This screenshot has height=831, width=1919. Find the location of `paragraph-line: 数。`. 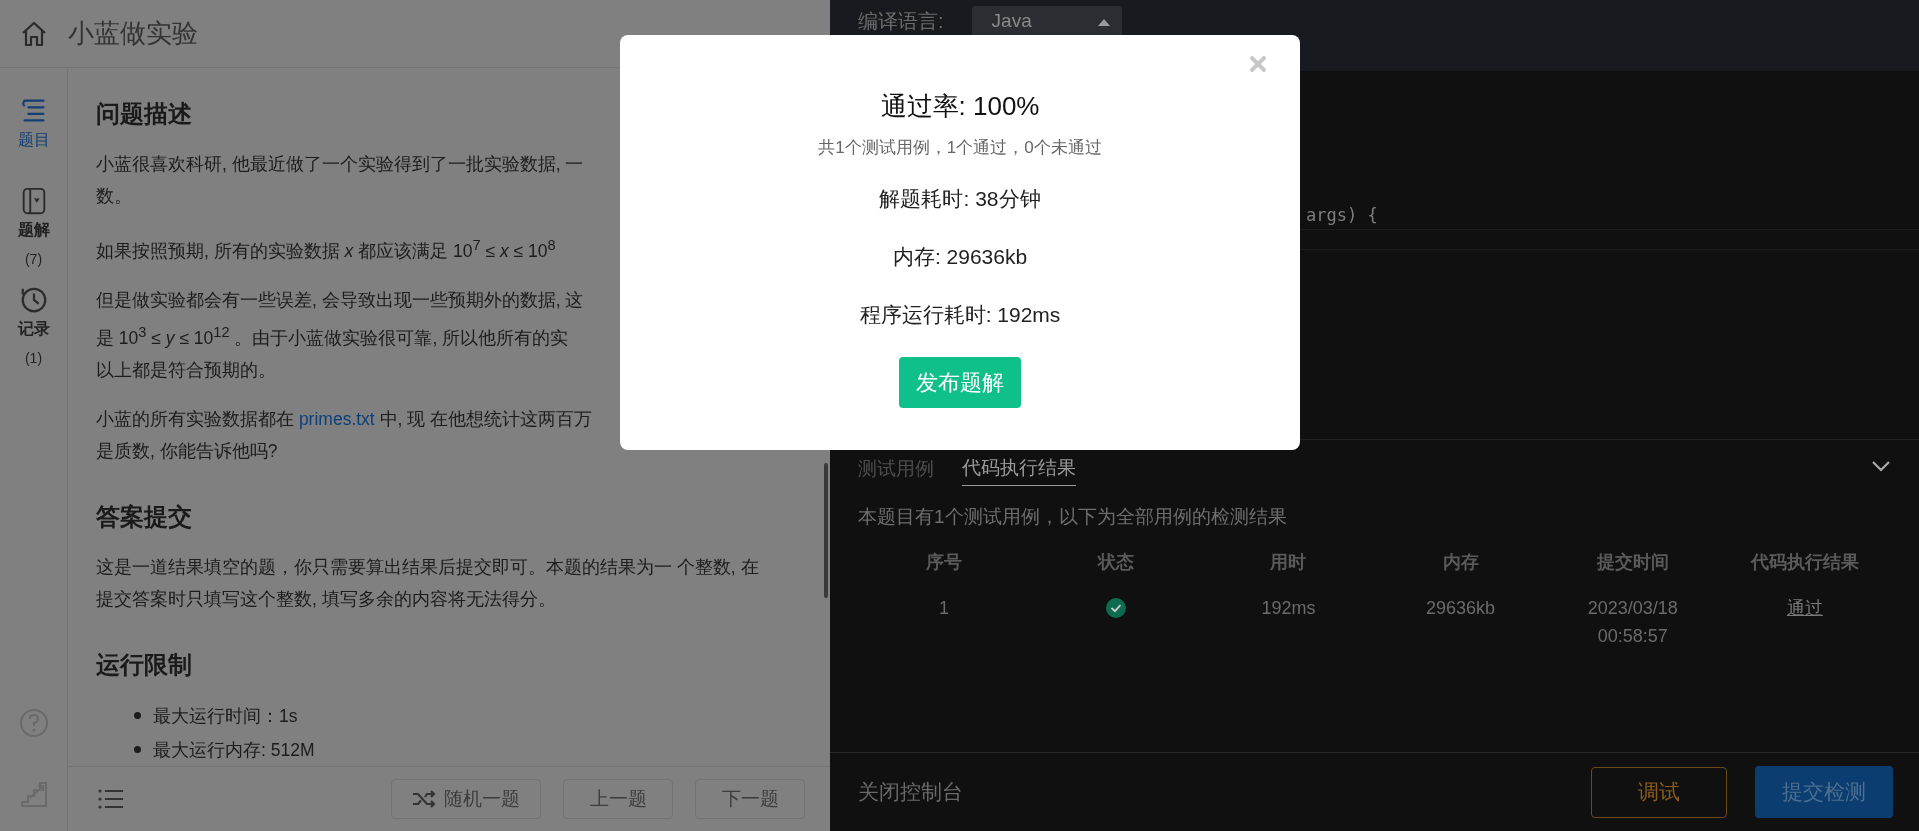

paragraph-line: 数。 is located at coordinates (114, 196).